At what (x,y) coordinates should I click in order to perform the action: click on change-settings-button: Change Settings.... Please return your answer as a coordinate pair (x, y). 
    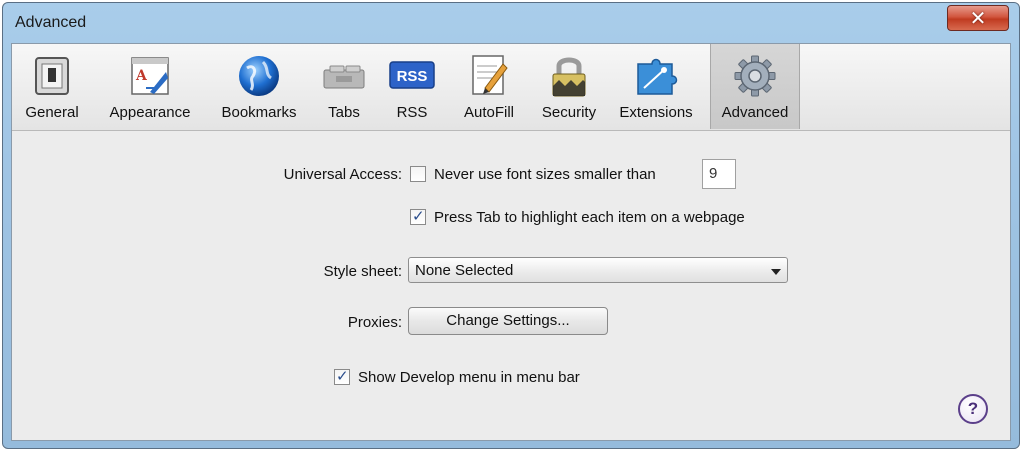
    Looking at the image, I should click on (508, 321).